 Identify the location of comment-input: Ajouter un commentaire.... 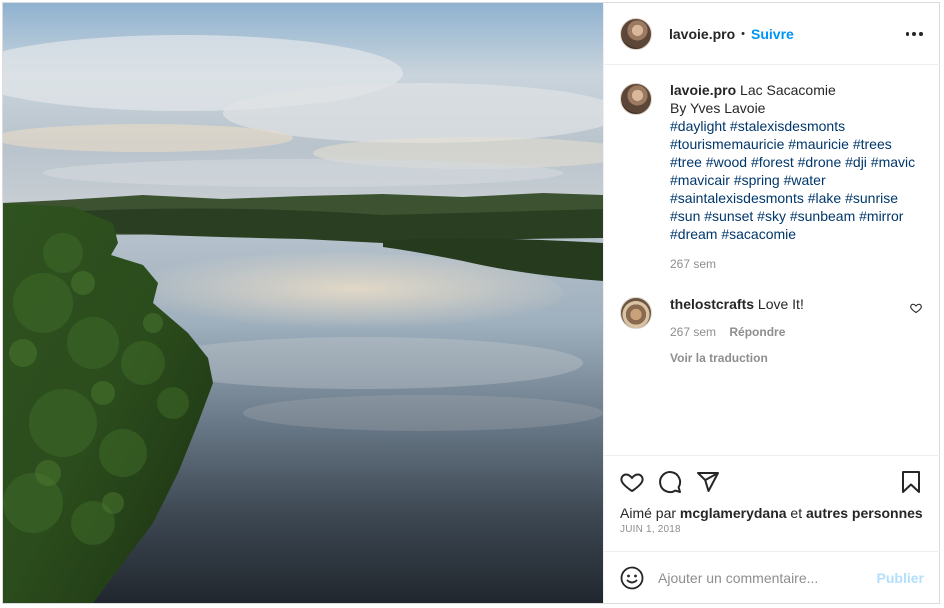
(767, 578).